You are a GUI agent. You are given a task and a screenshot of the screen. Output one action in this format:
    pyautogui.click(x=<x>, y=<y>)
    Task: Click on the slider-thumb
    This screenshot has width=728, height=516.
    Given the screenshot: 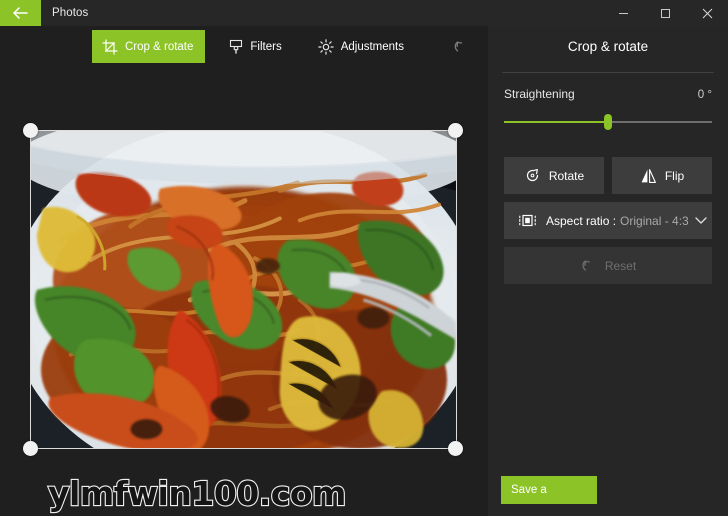 What is the action you would take?
    pyautogui.click(x=608, y=122)
    